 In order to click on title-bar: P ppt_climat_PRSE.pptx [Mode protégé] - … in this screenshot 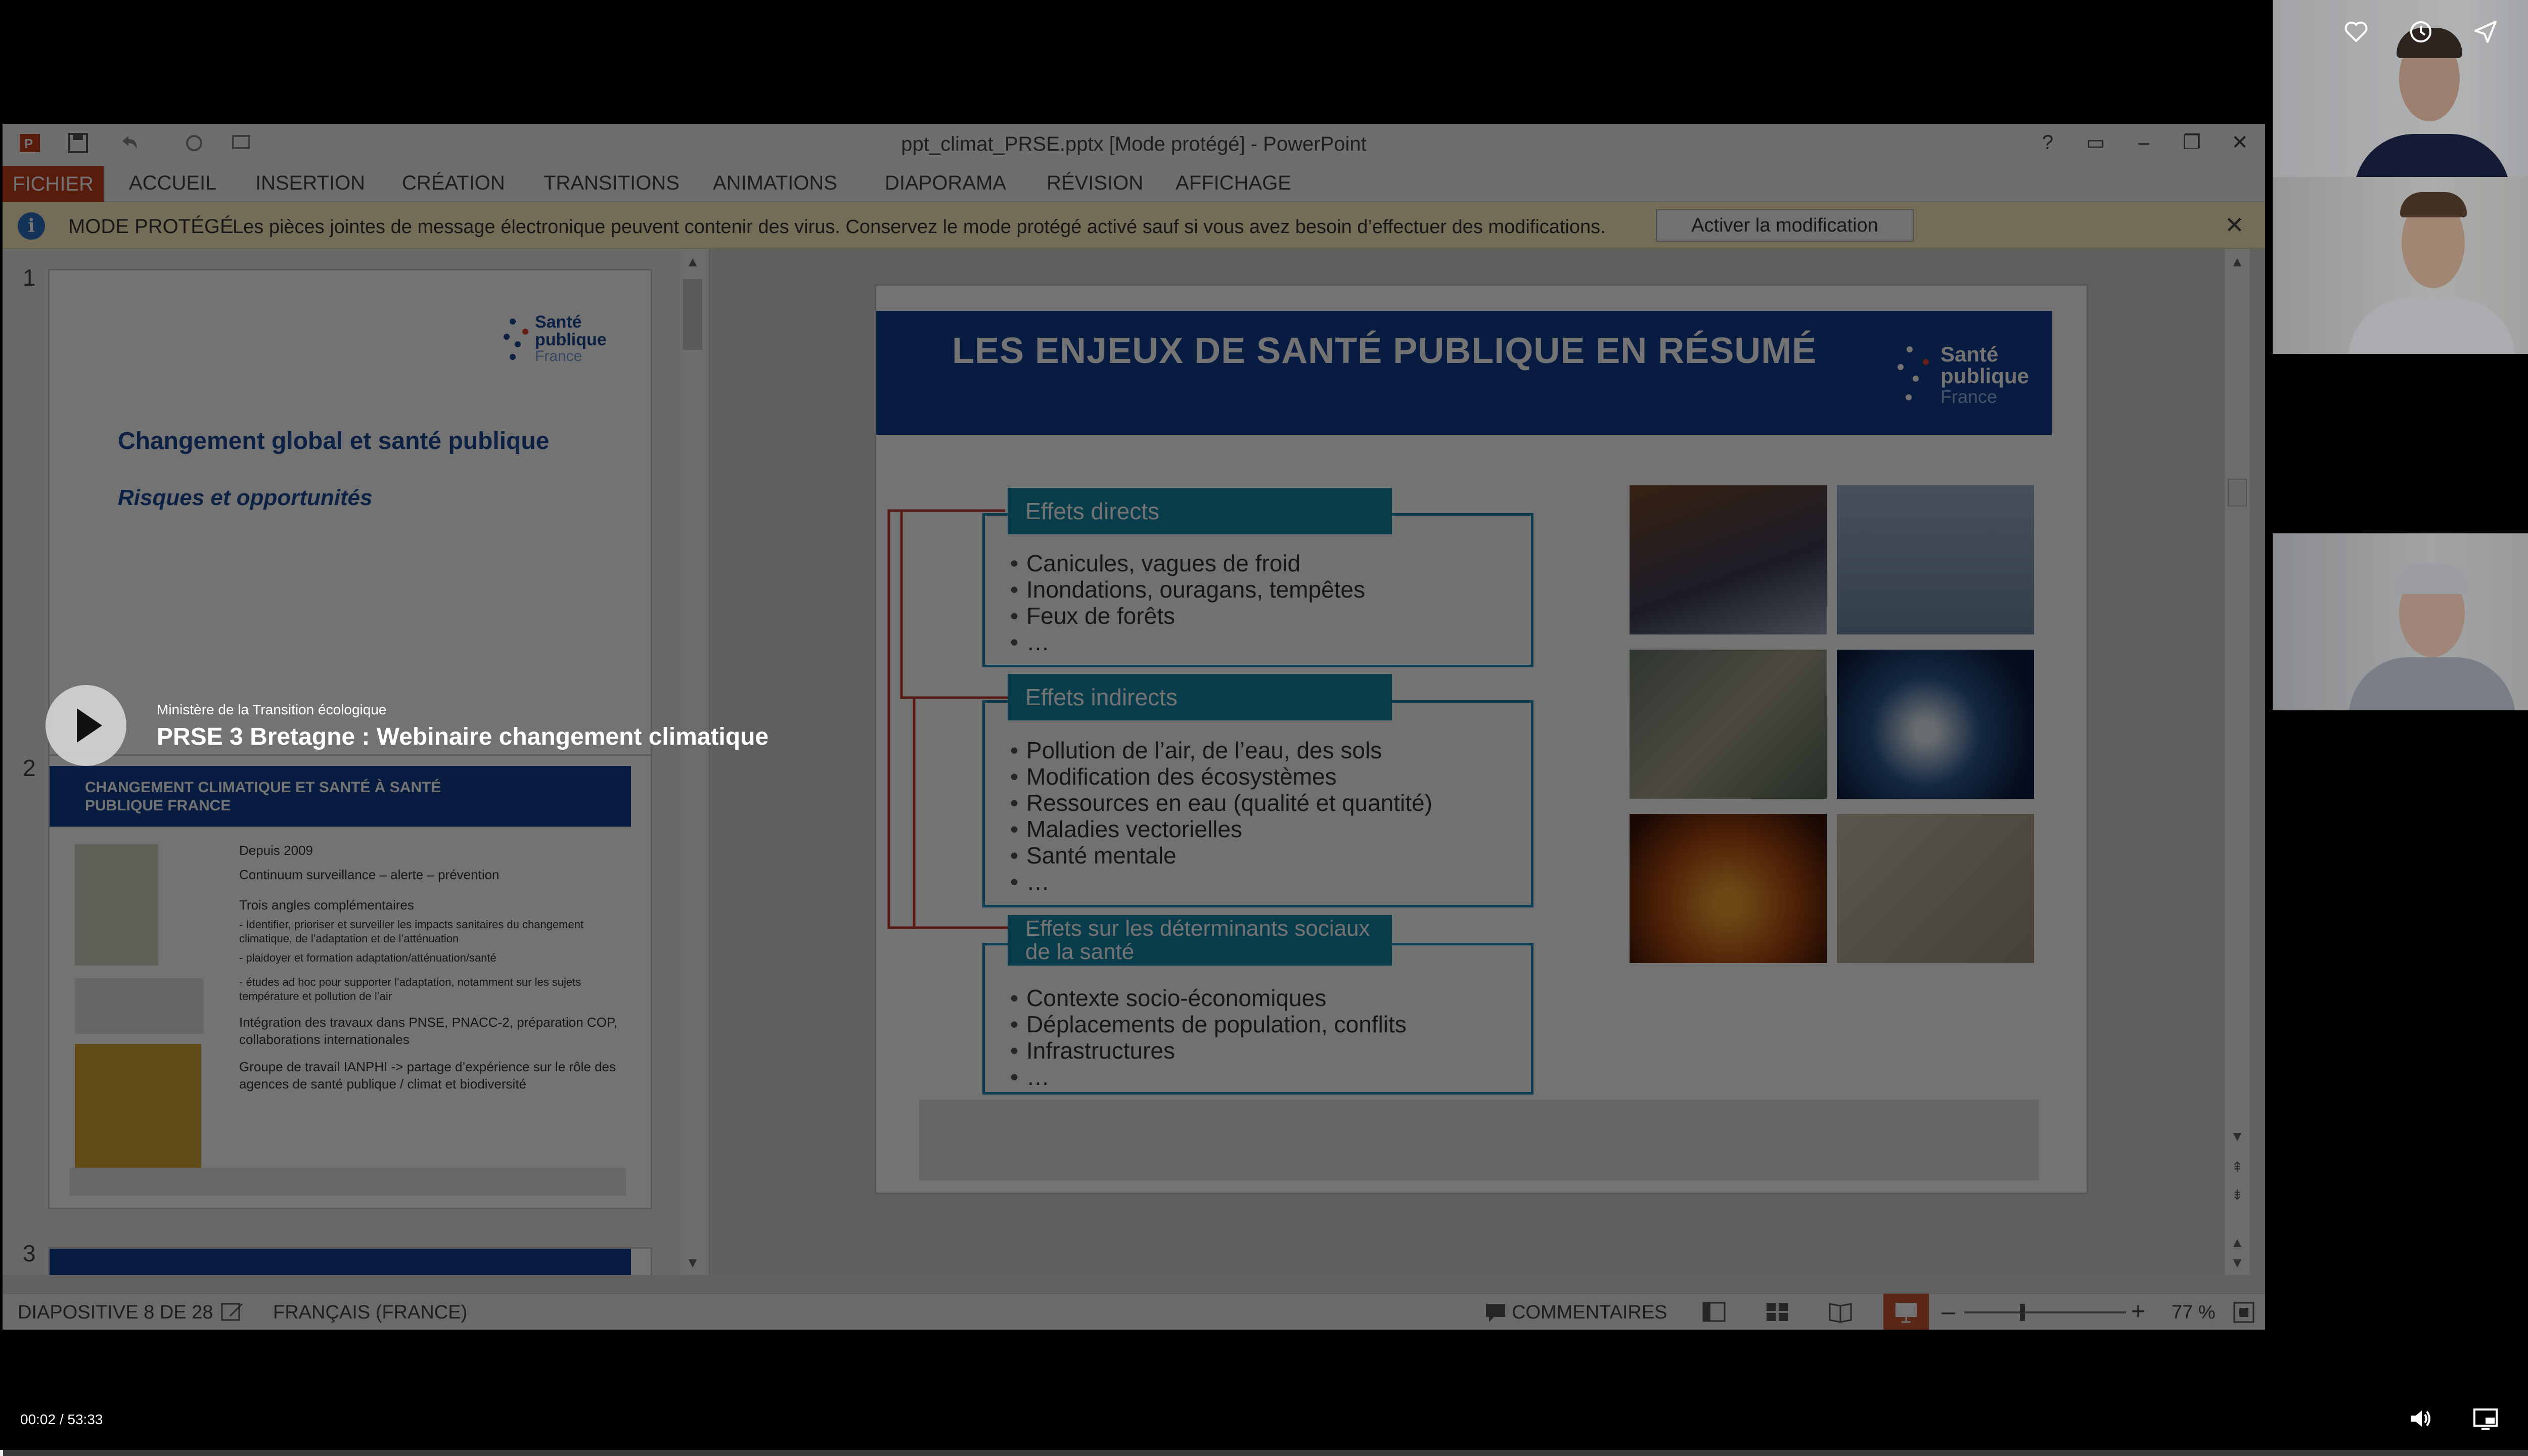, I will do `click(1134, 143)`.